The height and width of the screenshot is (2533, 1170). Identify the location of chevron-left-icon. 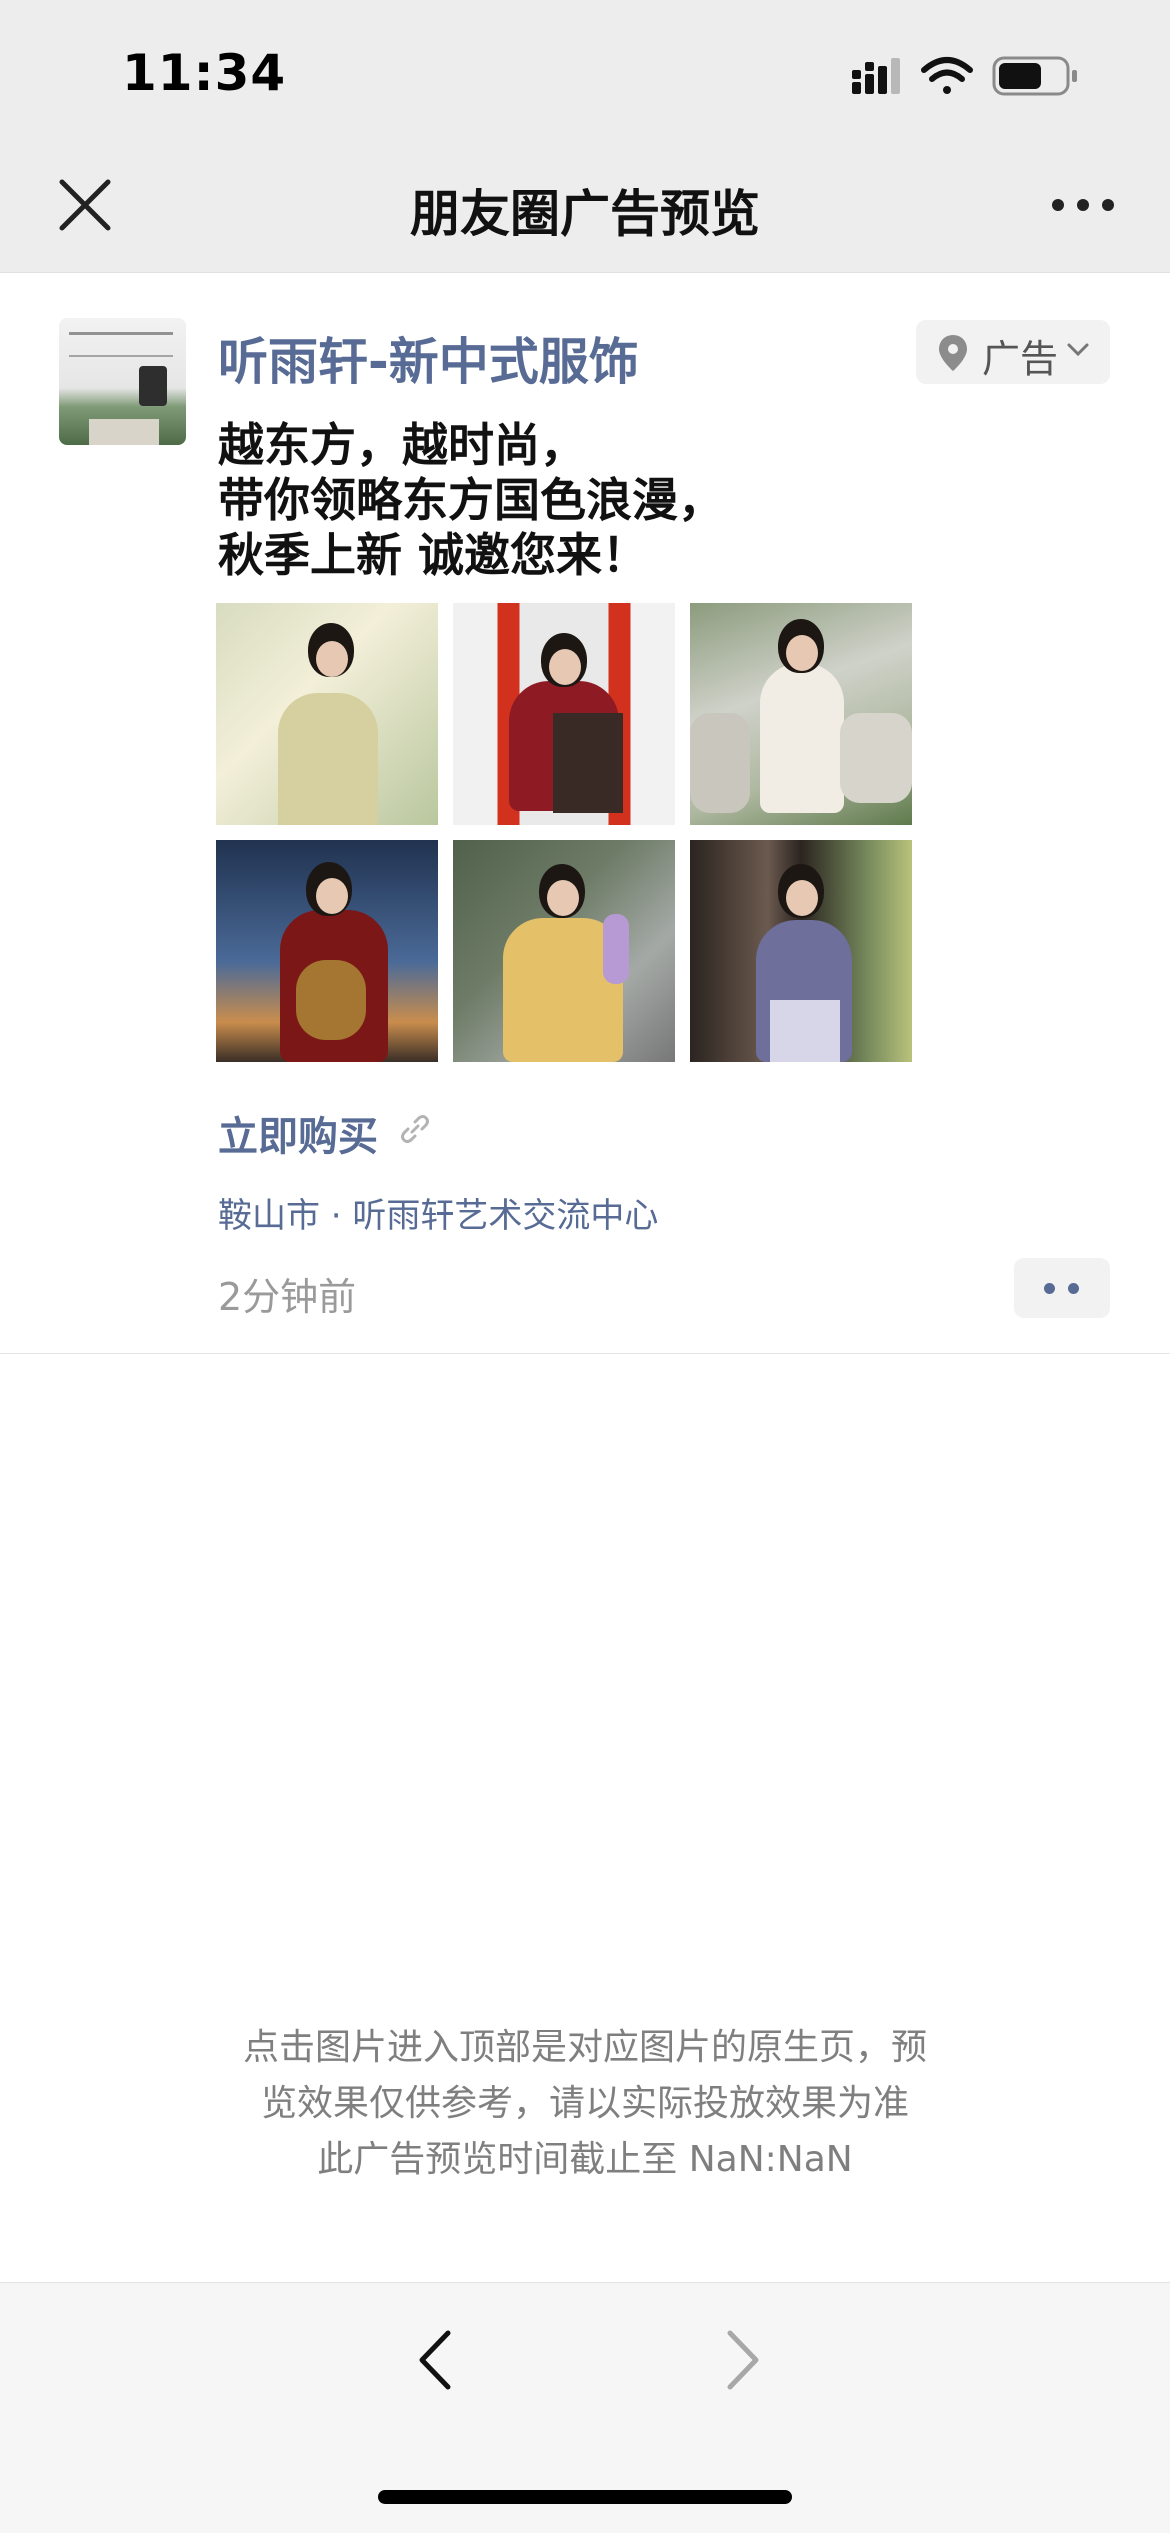
(435, 2360).